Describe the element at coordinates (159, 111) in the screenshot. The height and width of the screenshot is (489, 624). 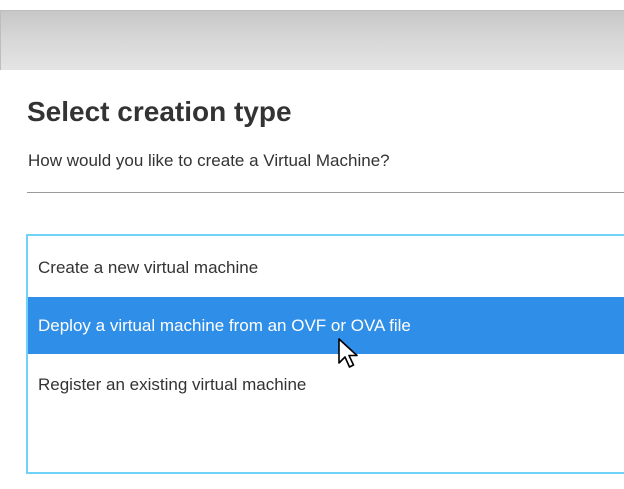
I see `page-title: Select creation type` at that location.